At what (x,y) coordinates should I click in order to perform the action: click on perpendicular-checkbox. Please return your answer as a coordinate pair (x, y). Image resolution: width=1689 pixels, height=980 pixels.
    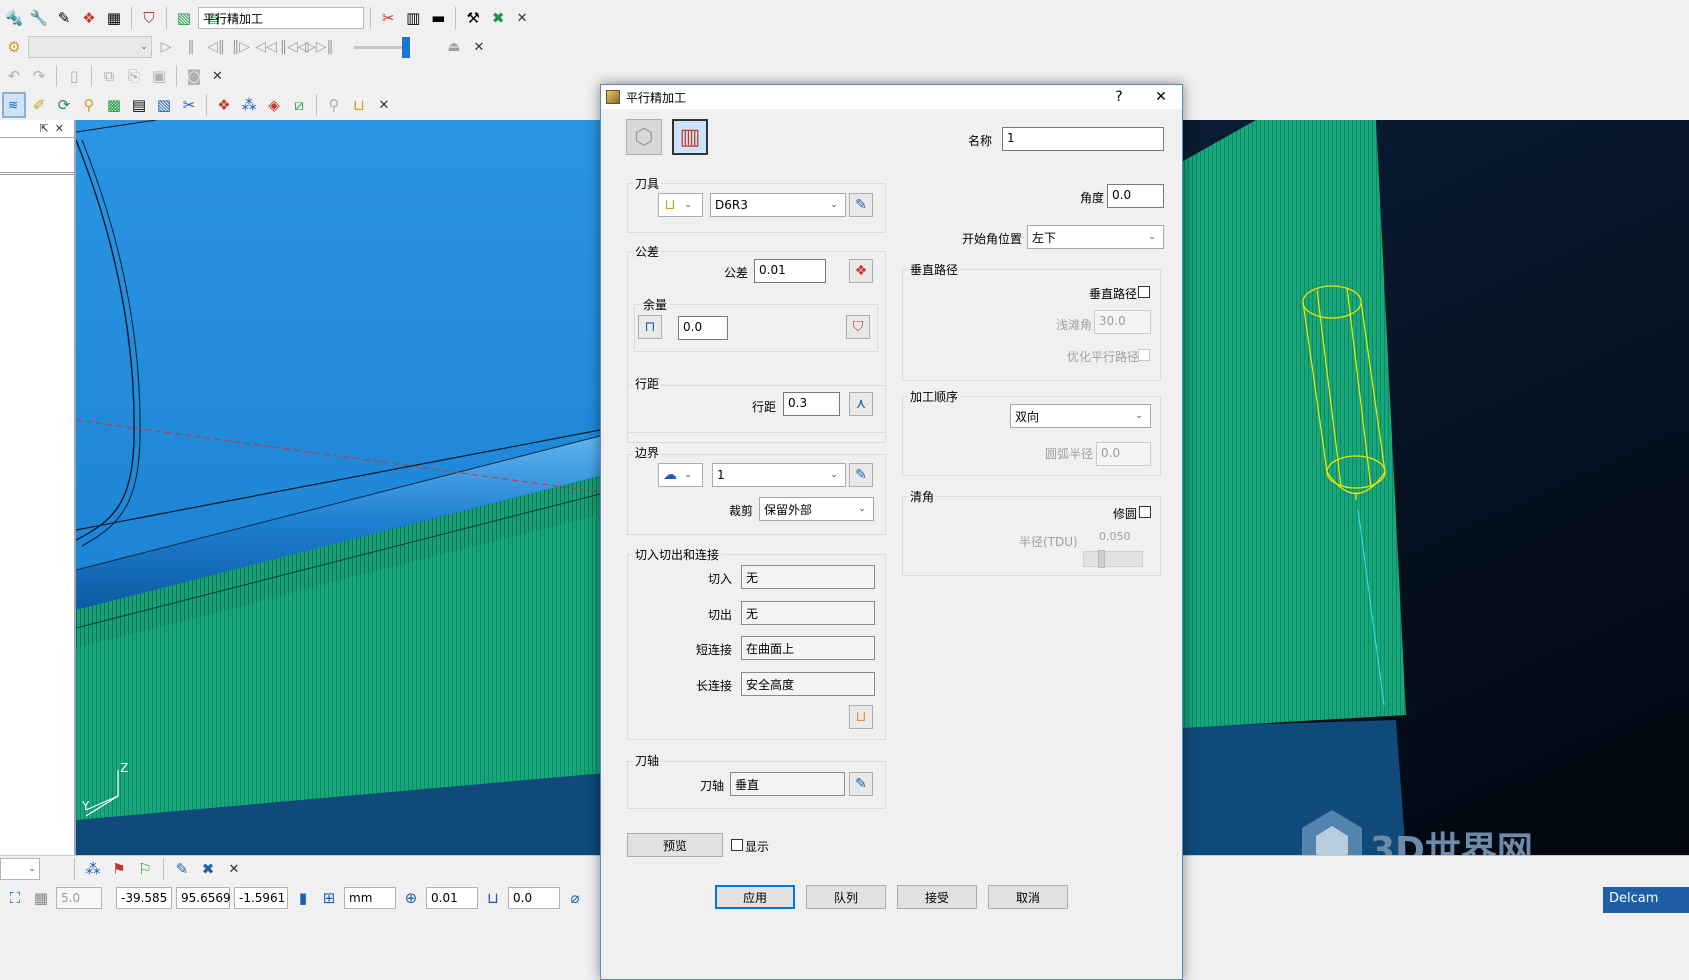
    Looking at the image, I should click on (1144, 292).